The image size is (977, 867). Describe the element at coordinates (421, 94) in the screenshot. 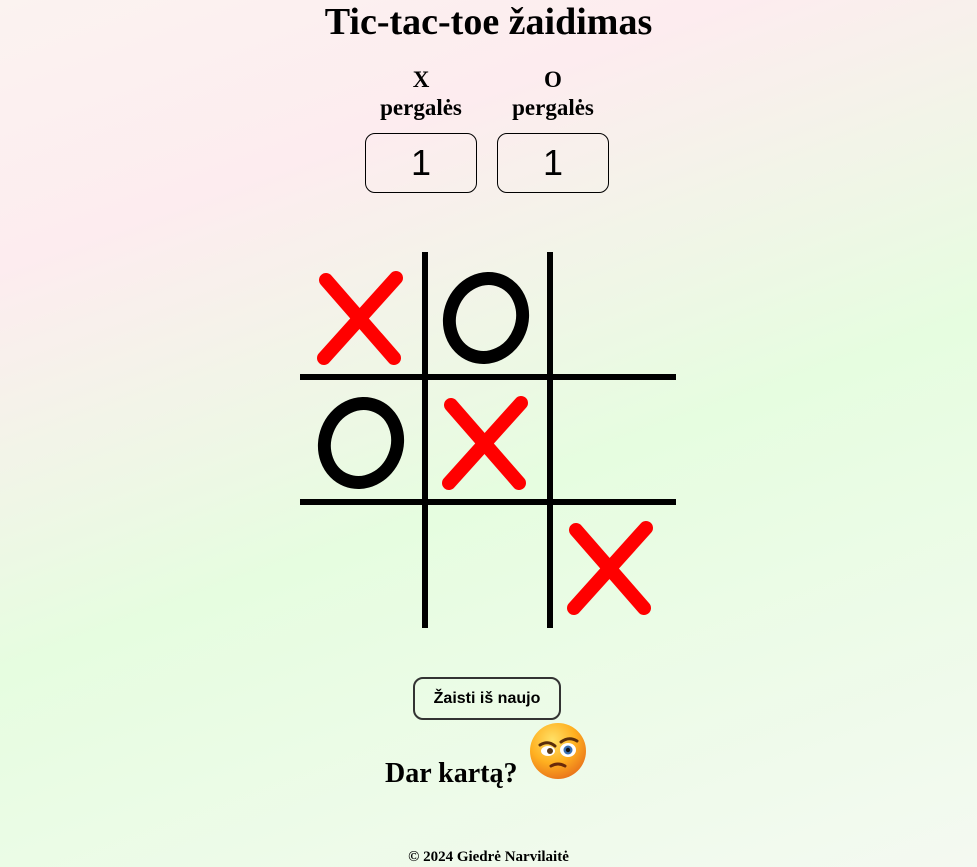

I see `x-score-label: X pergalės` at that location.